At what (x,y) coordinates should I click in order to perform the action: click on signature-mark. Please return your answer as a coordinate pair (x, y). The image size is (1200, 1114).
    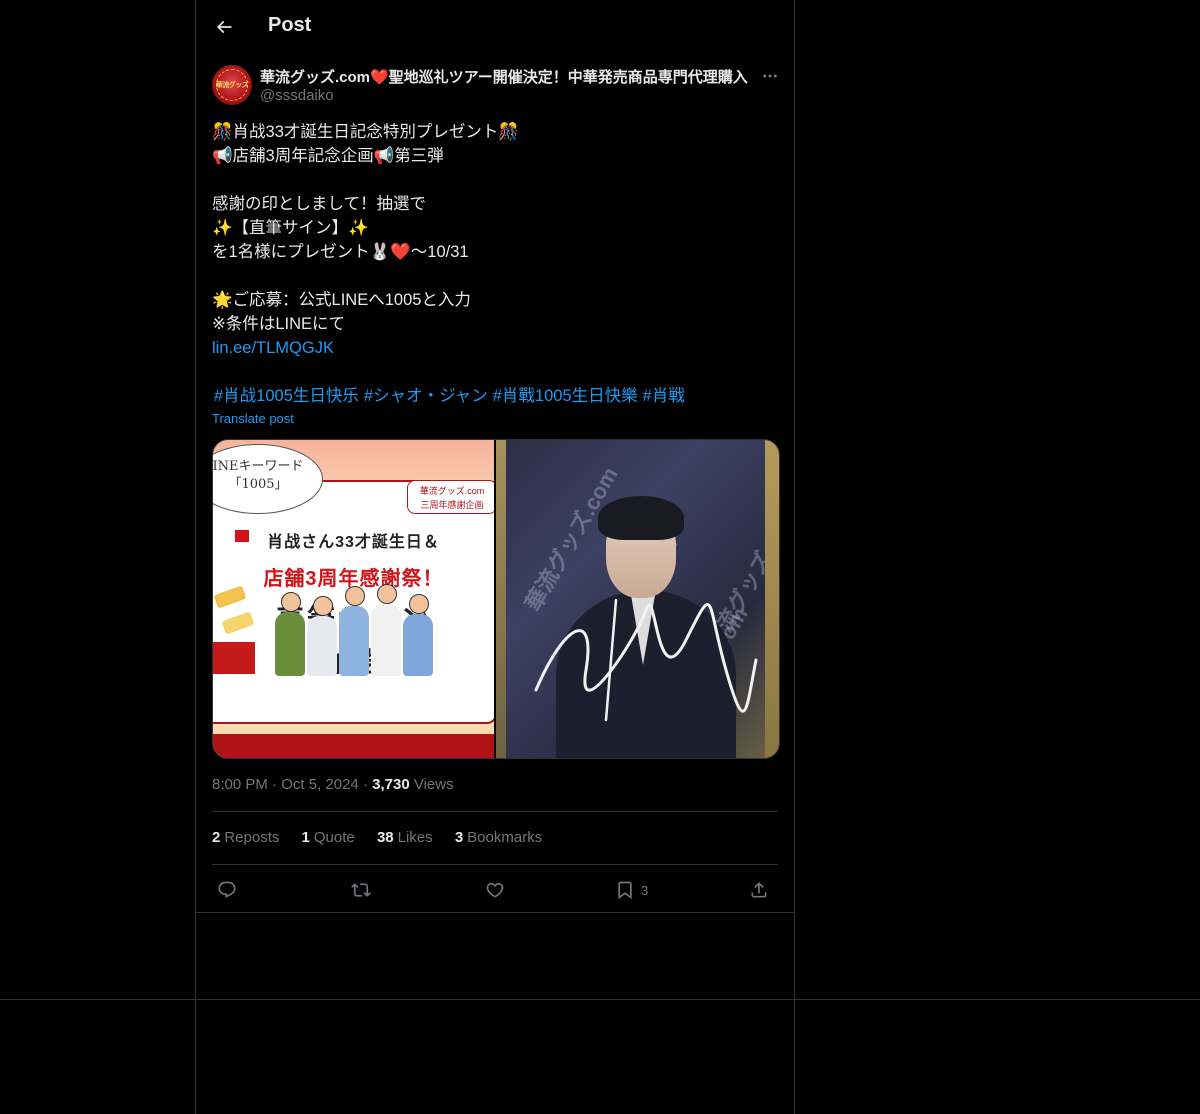
    Looking at the image, I should click on (646, 660).